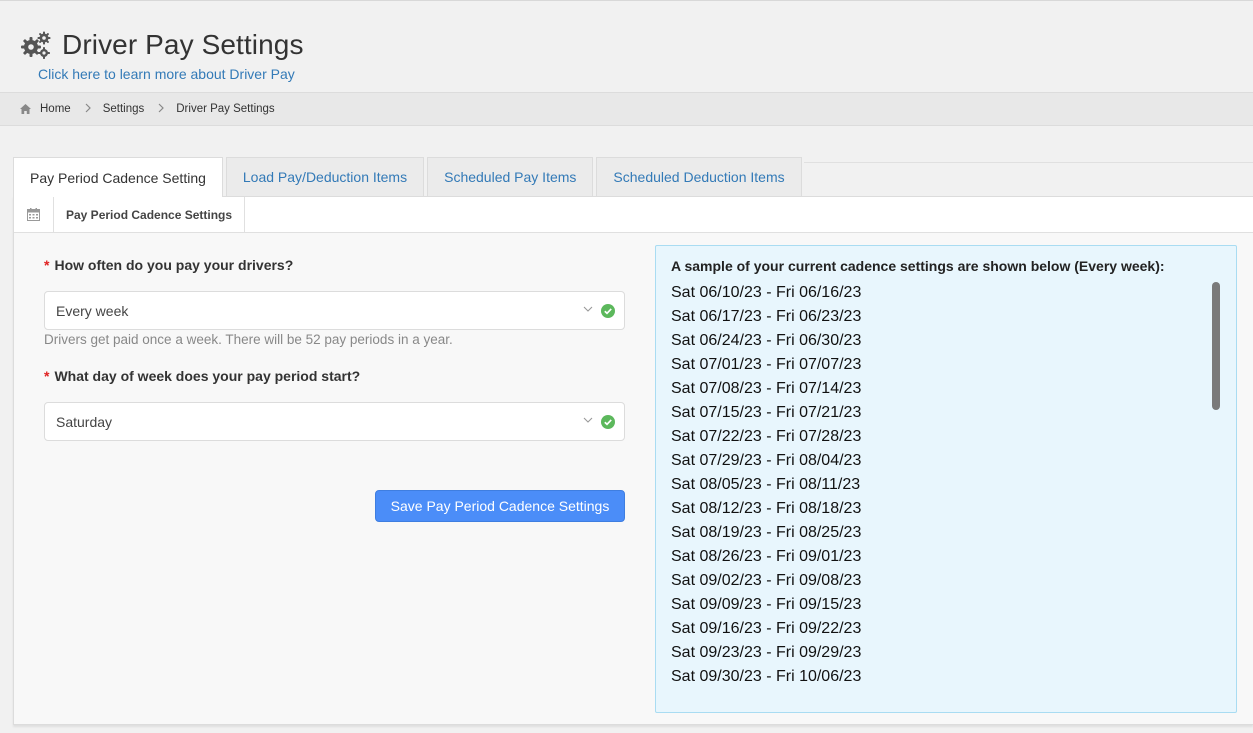  I want to click on sample-period-item: Sat 08/12/23 - Fri 08/18/23, so click(766, 508).